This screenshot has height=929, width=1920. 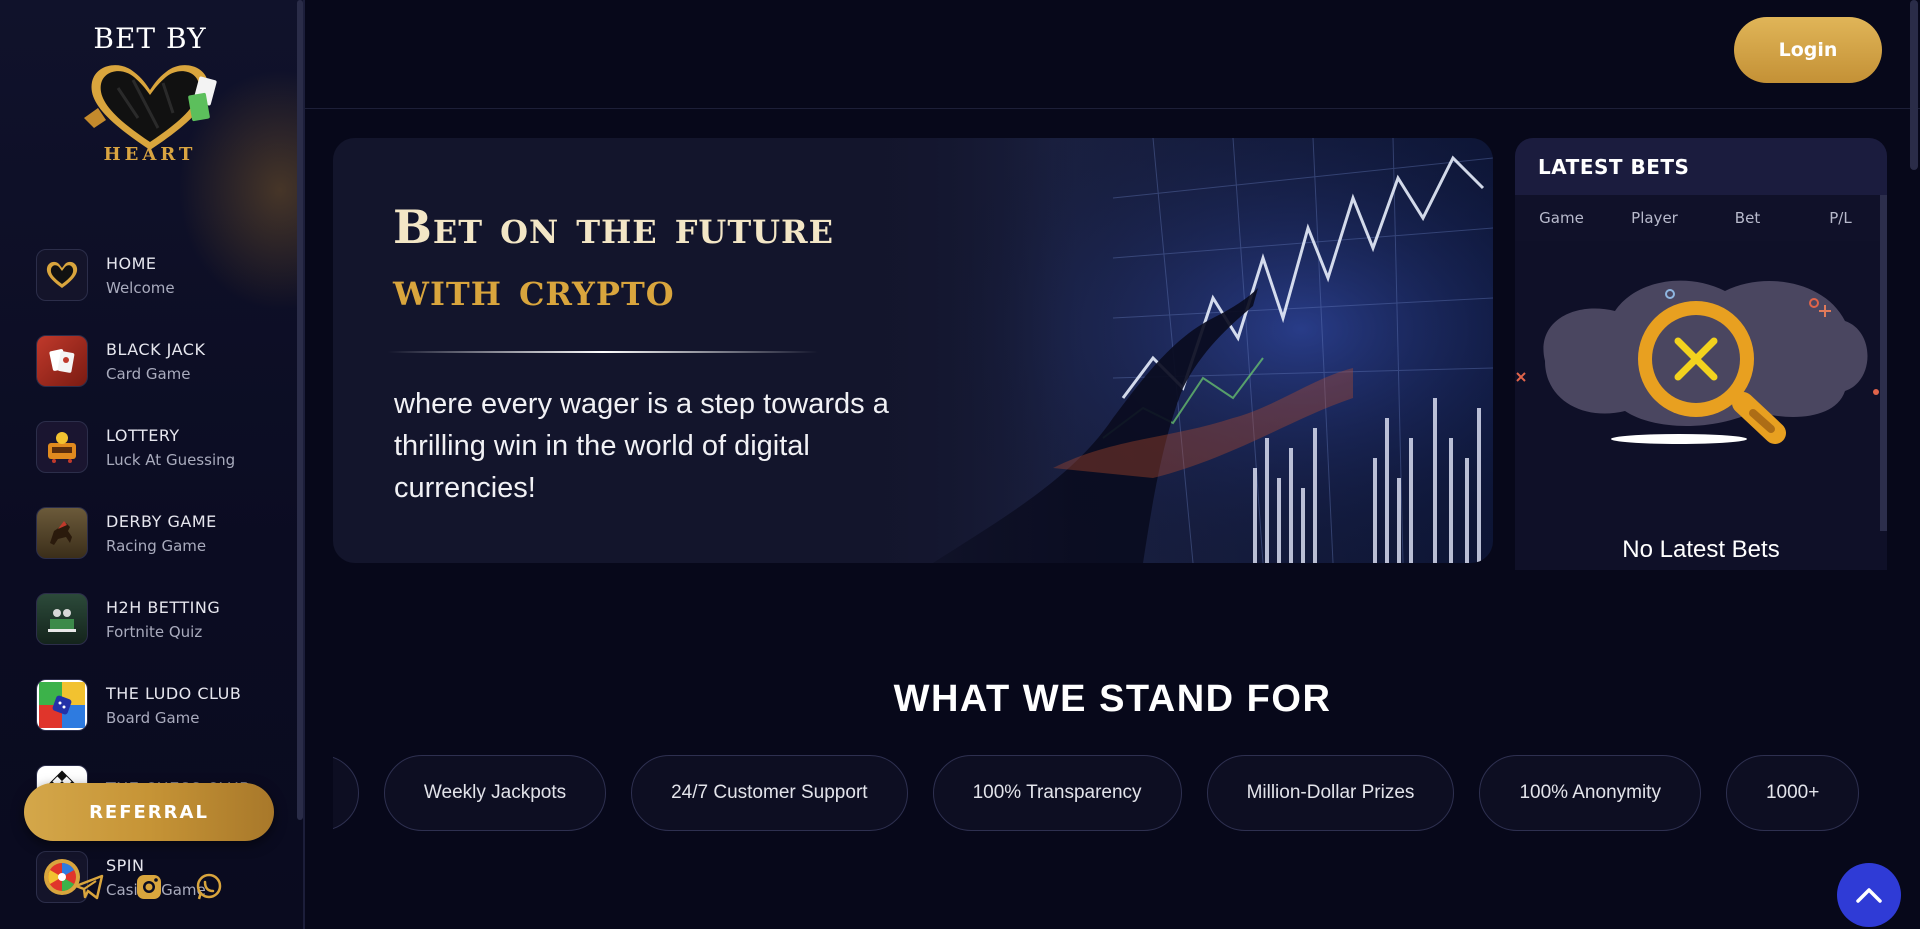 I want to click on stand-for-pill: 24/7 Customer Support, so click(x=769, y=793).